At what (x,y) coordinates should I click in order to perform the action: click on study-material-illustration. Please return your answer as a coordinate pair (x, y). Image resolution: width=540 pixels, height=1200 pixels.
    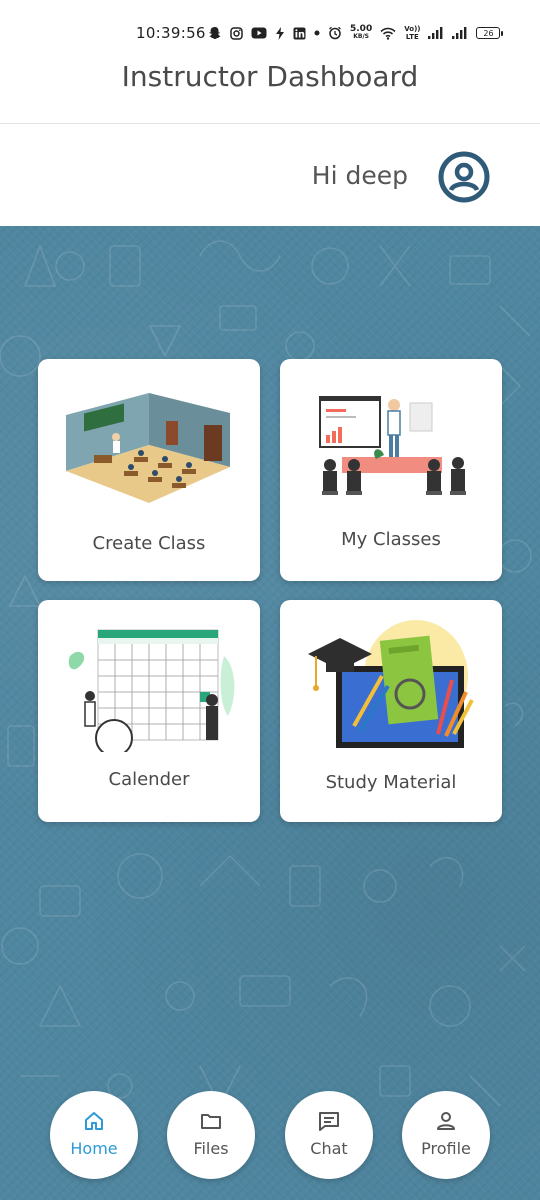
    Looking at the image, I should click on (391, 684).